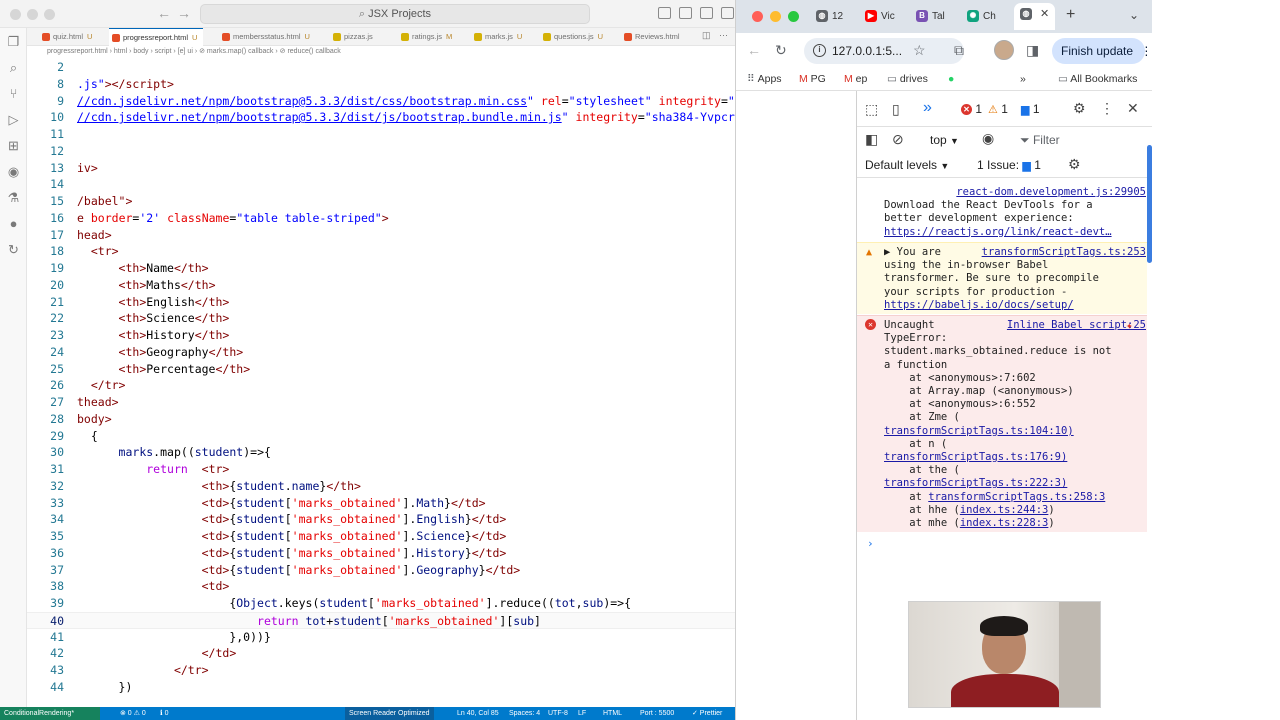 This screenshot has width=1280, height=720. What do you see at coordinates (927, 108) in the screenshot?
I see `more-tabs-icon: »` at bounding box center [927, 108].